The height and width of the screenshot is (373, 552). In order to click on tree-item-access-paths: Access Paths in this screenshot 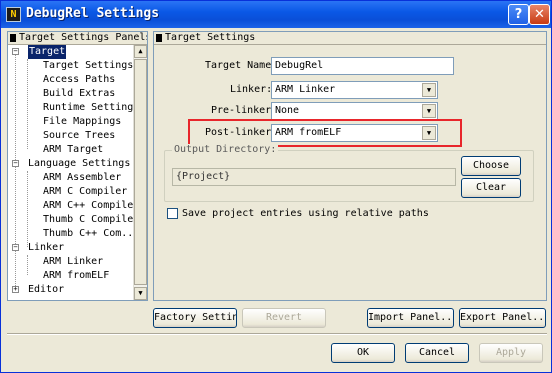, I will do `click(79, 80)`.